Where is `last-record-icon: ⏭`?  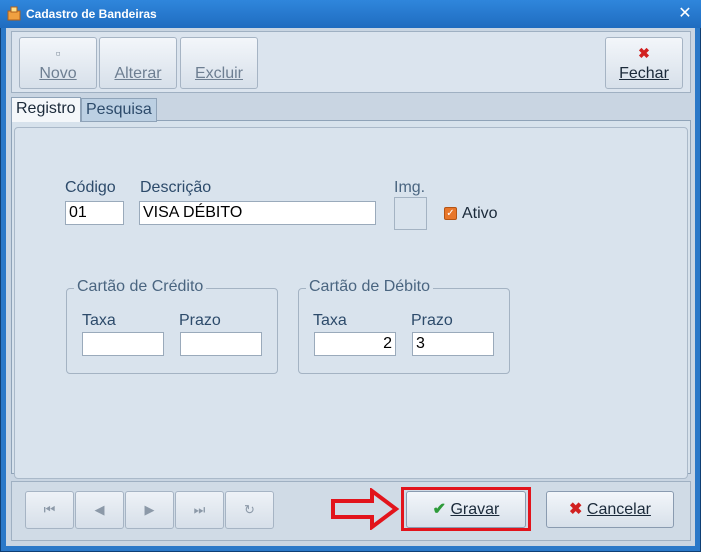
last-record-icon: ⏭ is located at coordinates (199, 510).